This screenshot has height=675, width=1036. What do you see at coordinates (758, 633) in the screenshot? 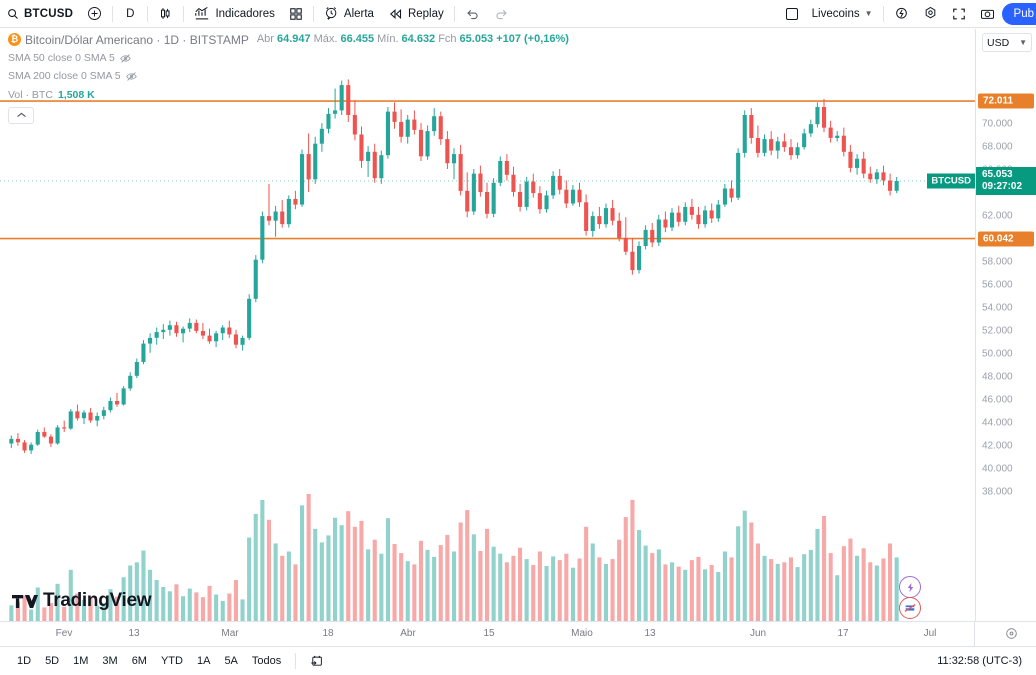
I see `time-tick-label: Jun` at bounding box center [758, 633].